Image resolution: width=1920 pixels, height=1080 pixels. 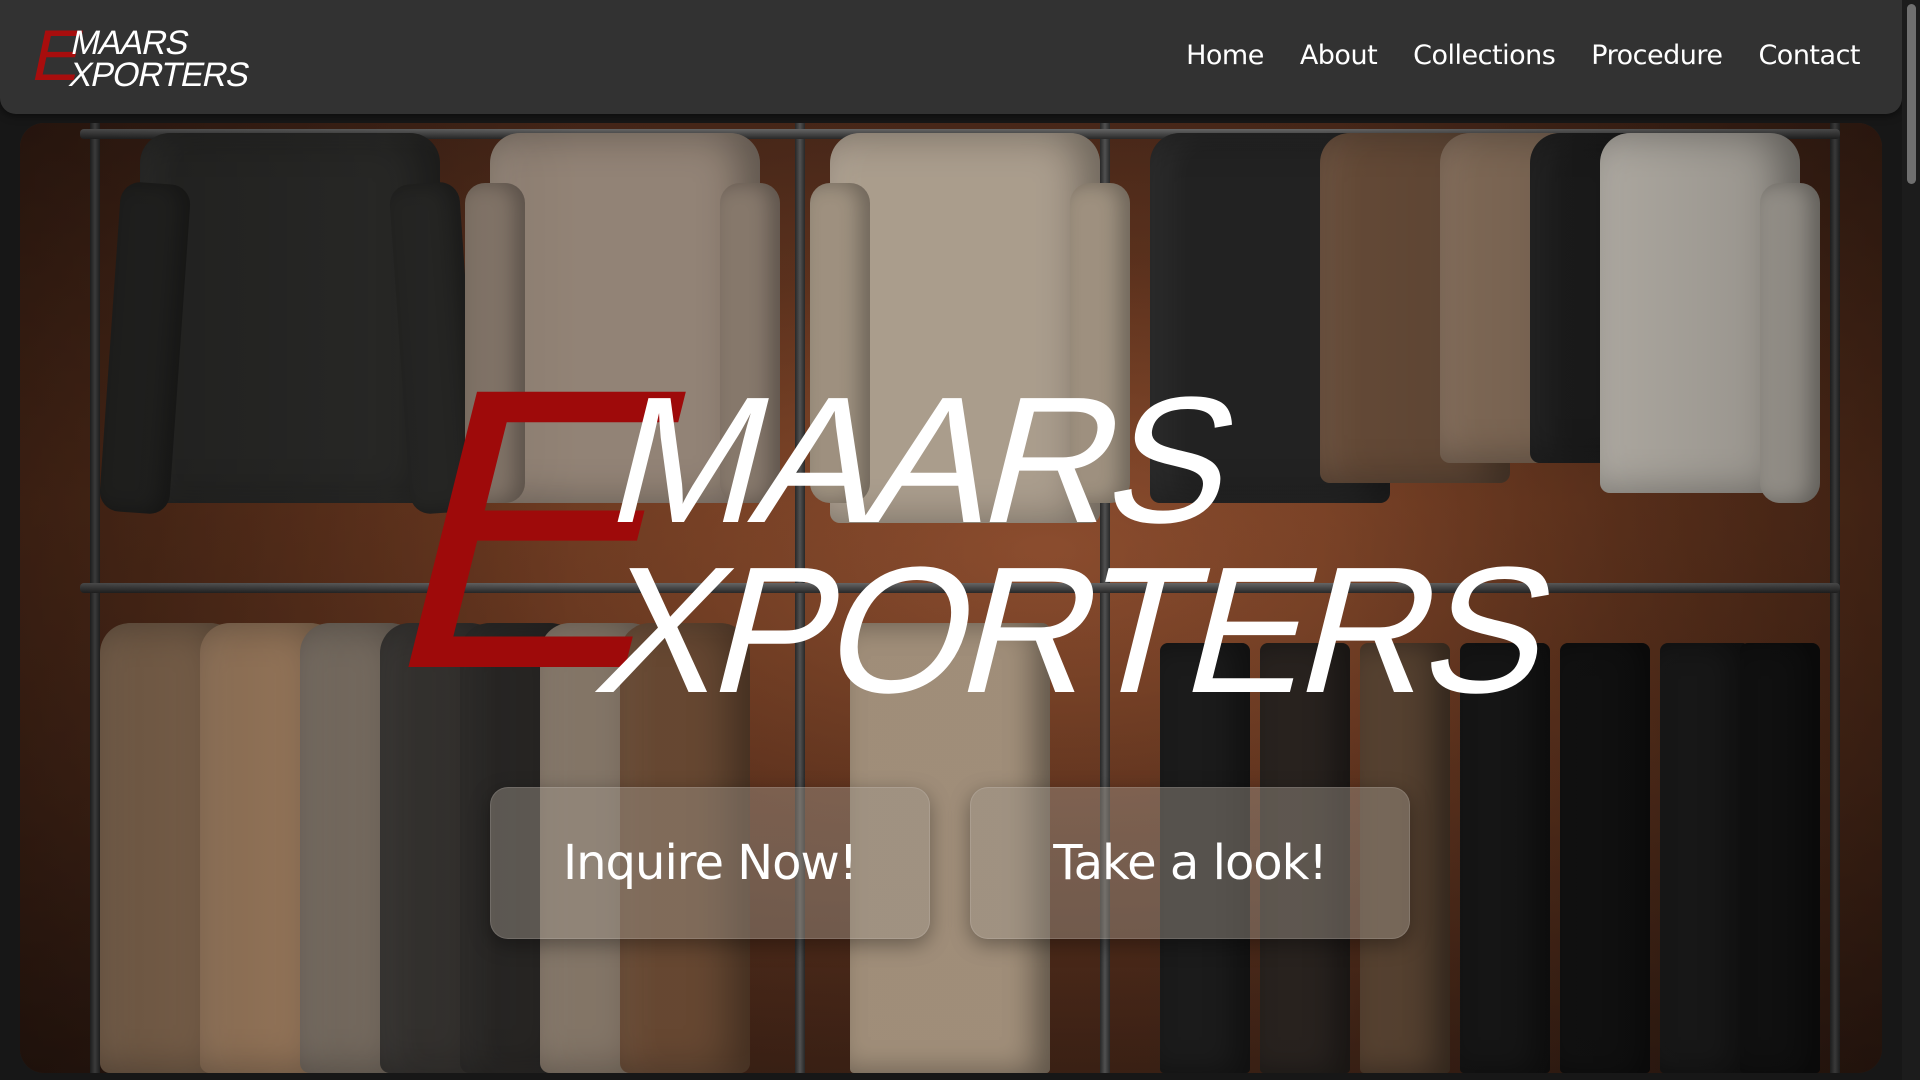 I want to click on scrollbar-thumb, so click(x=1911, y=94).